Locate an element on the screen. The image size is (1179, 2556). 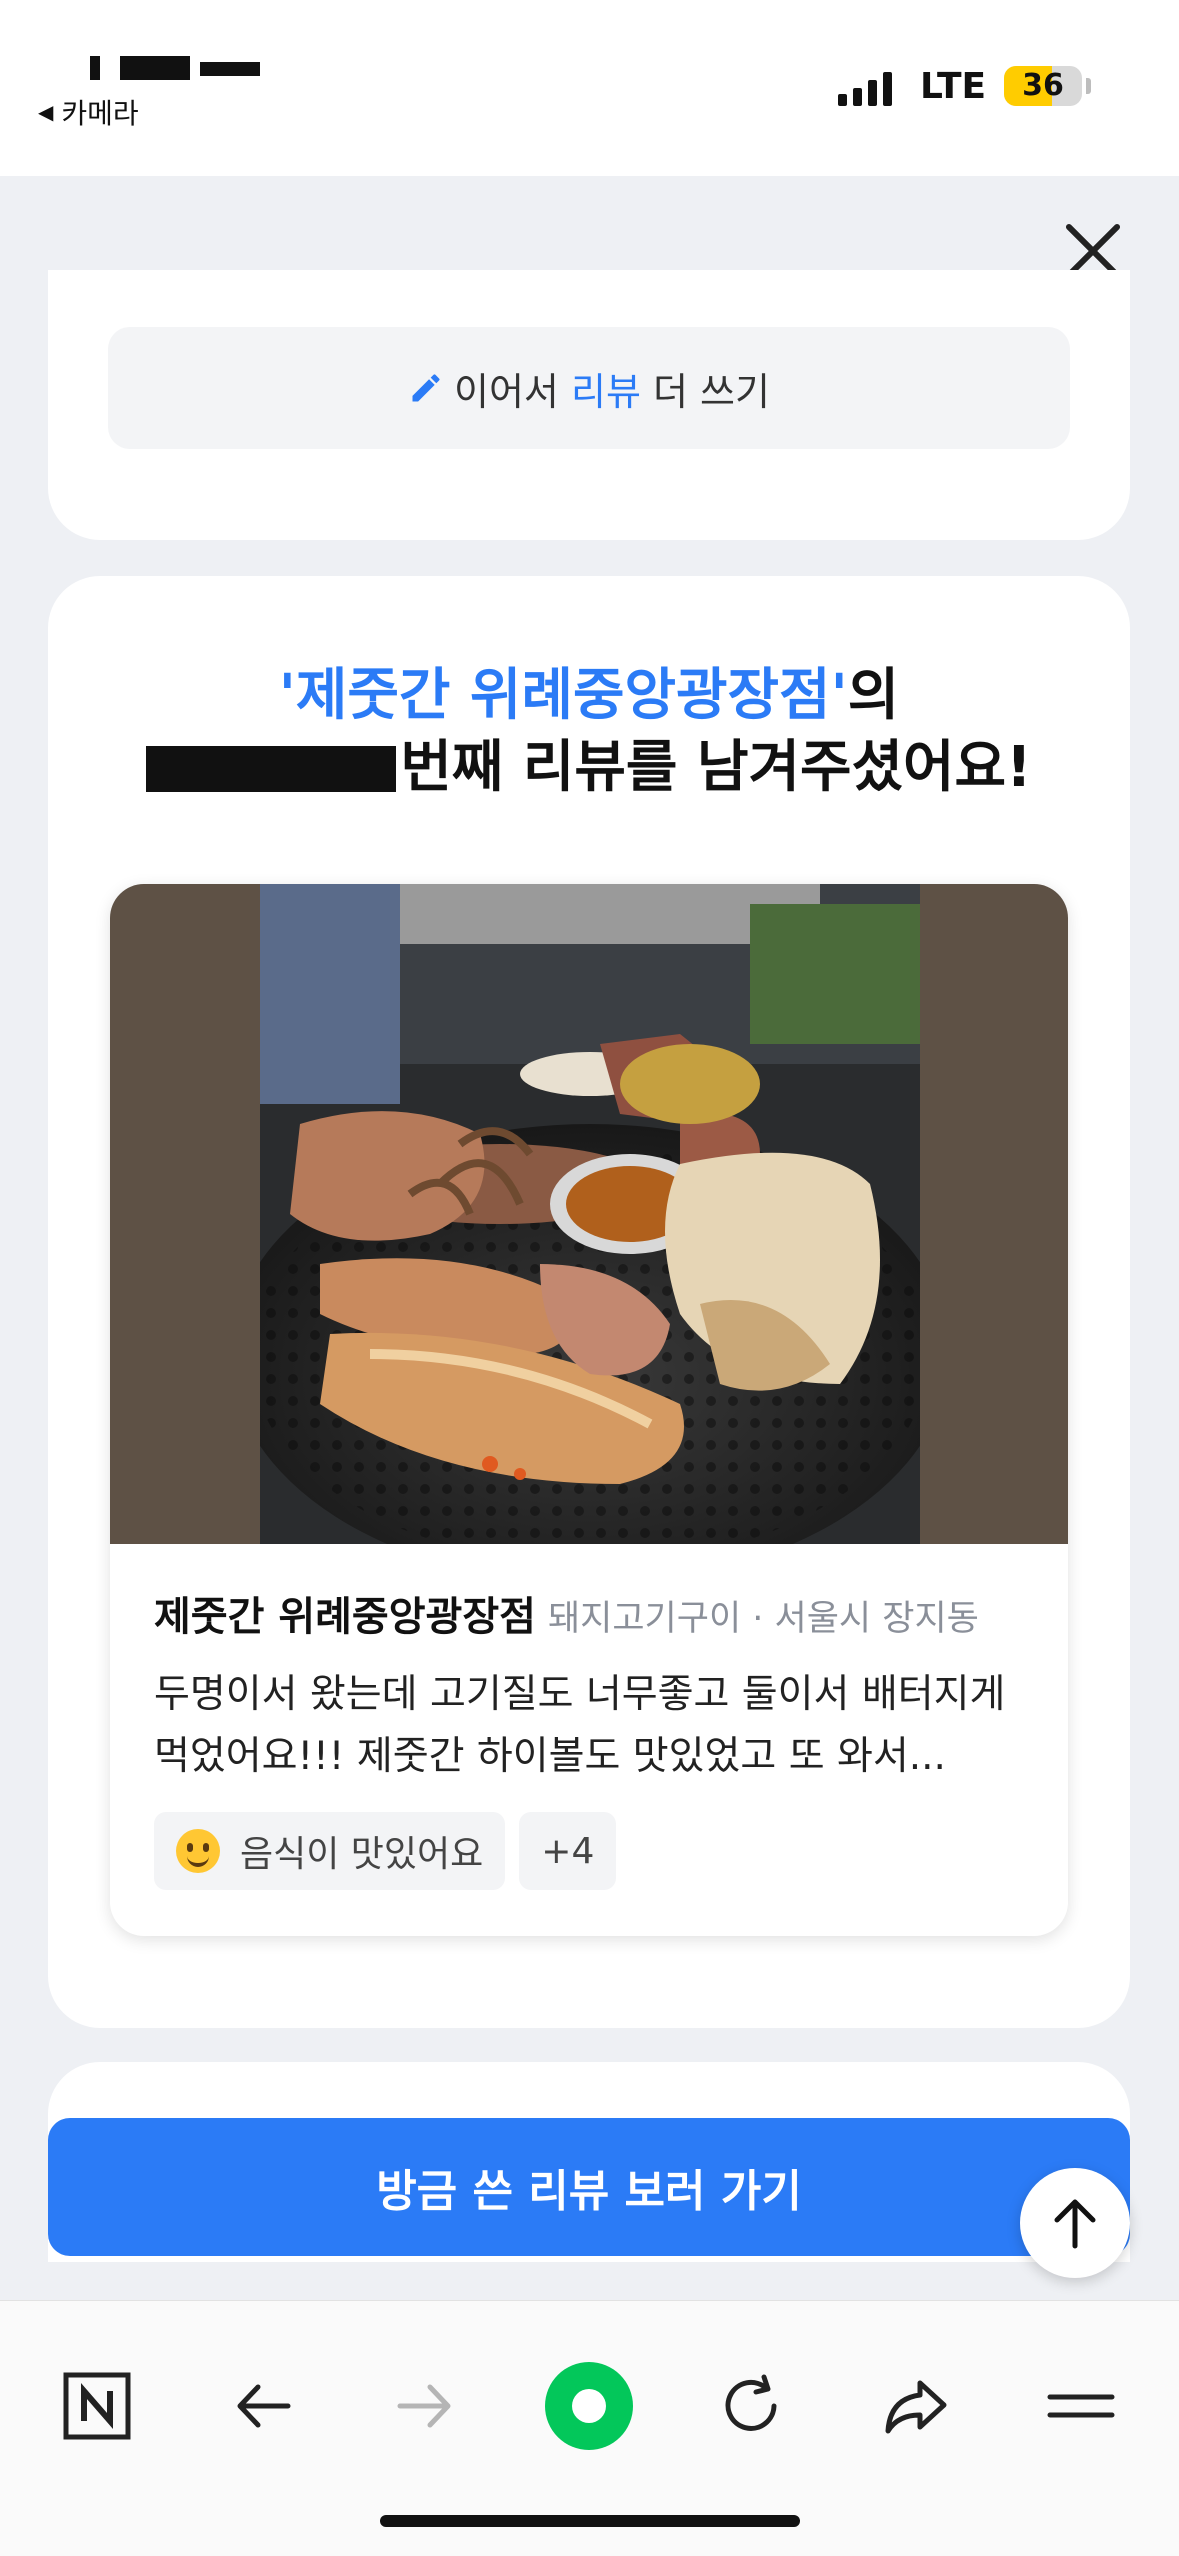
headline-store: '제줏간 위례중앙광장점' is located at coordinates (563, 695).